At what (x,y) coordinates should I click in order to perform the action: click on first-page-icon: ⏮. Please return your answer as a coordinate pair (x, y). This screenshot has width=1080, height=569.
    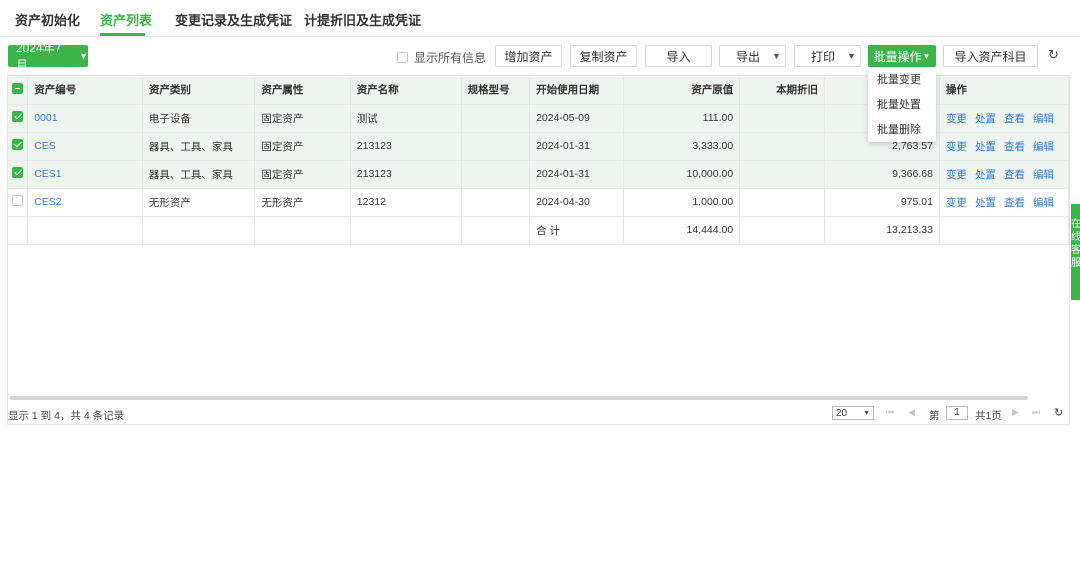
    Looking at the image, I should click on (890, 412).